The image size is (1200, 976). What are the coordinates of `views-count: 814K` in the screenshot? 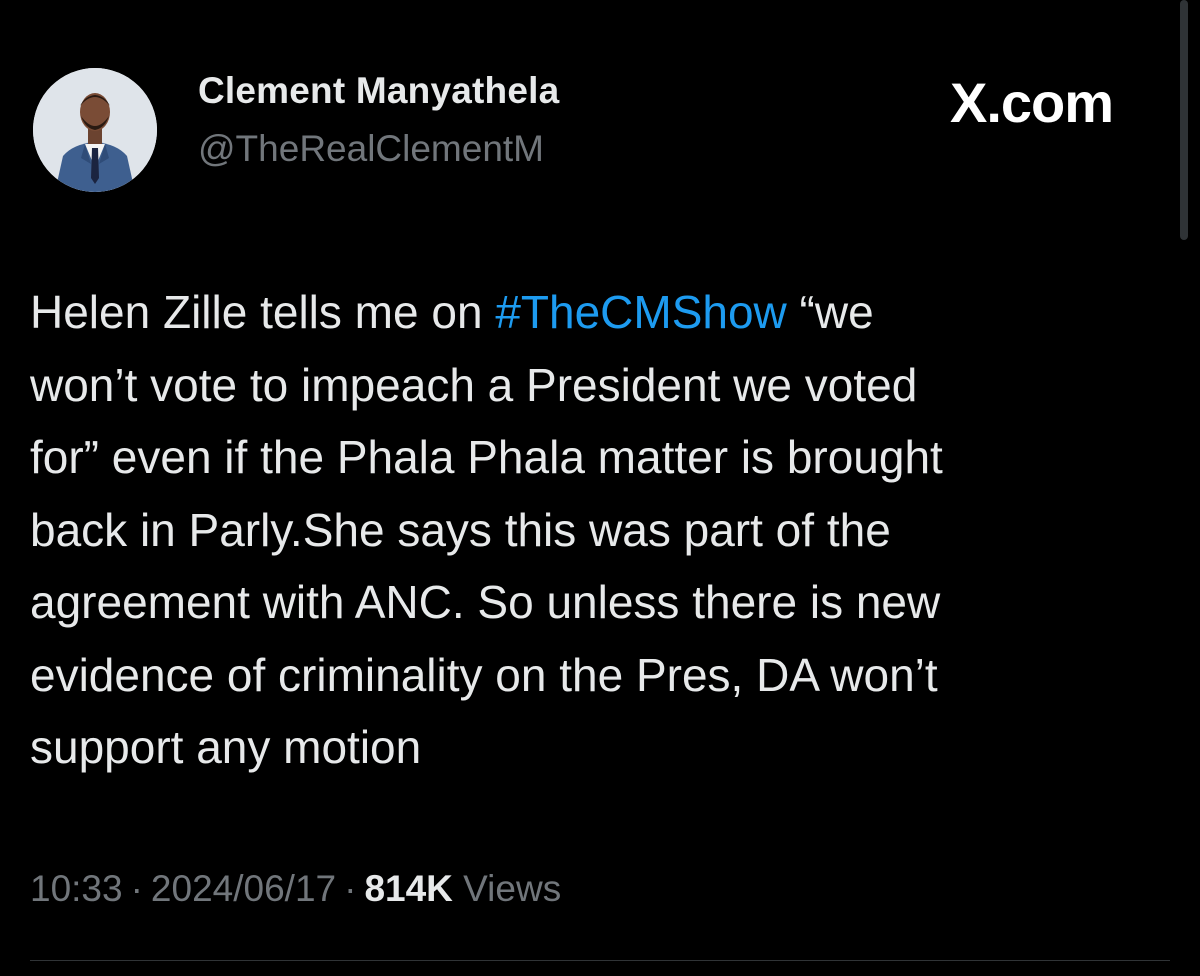 It's located at (408, 888).